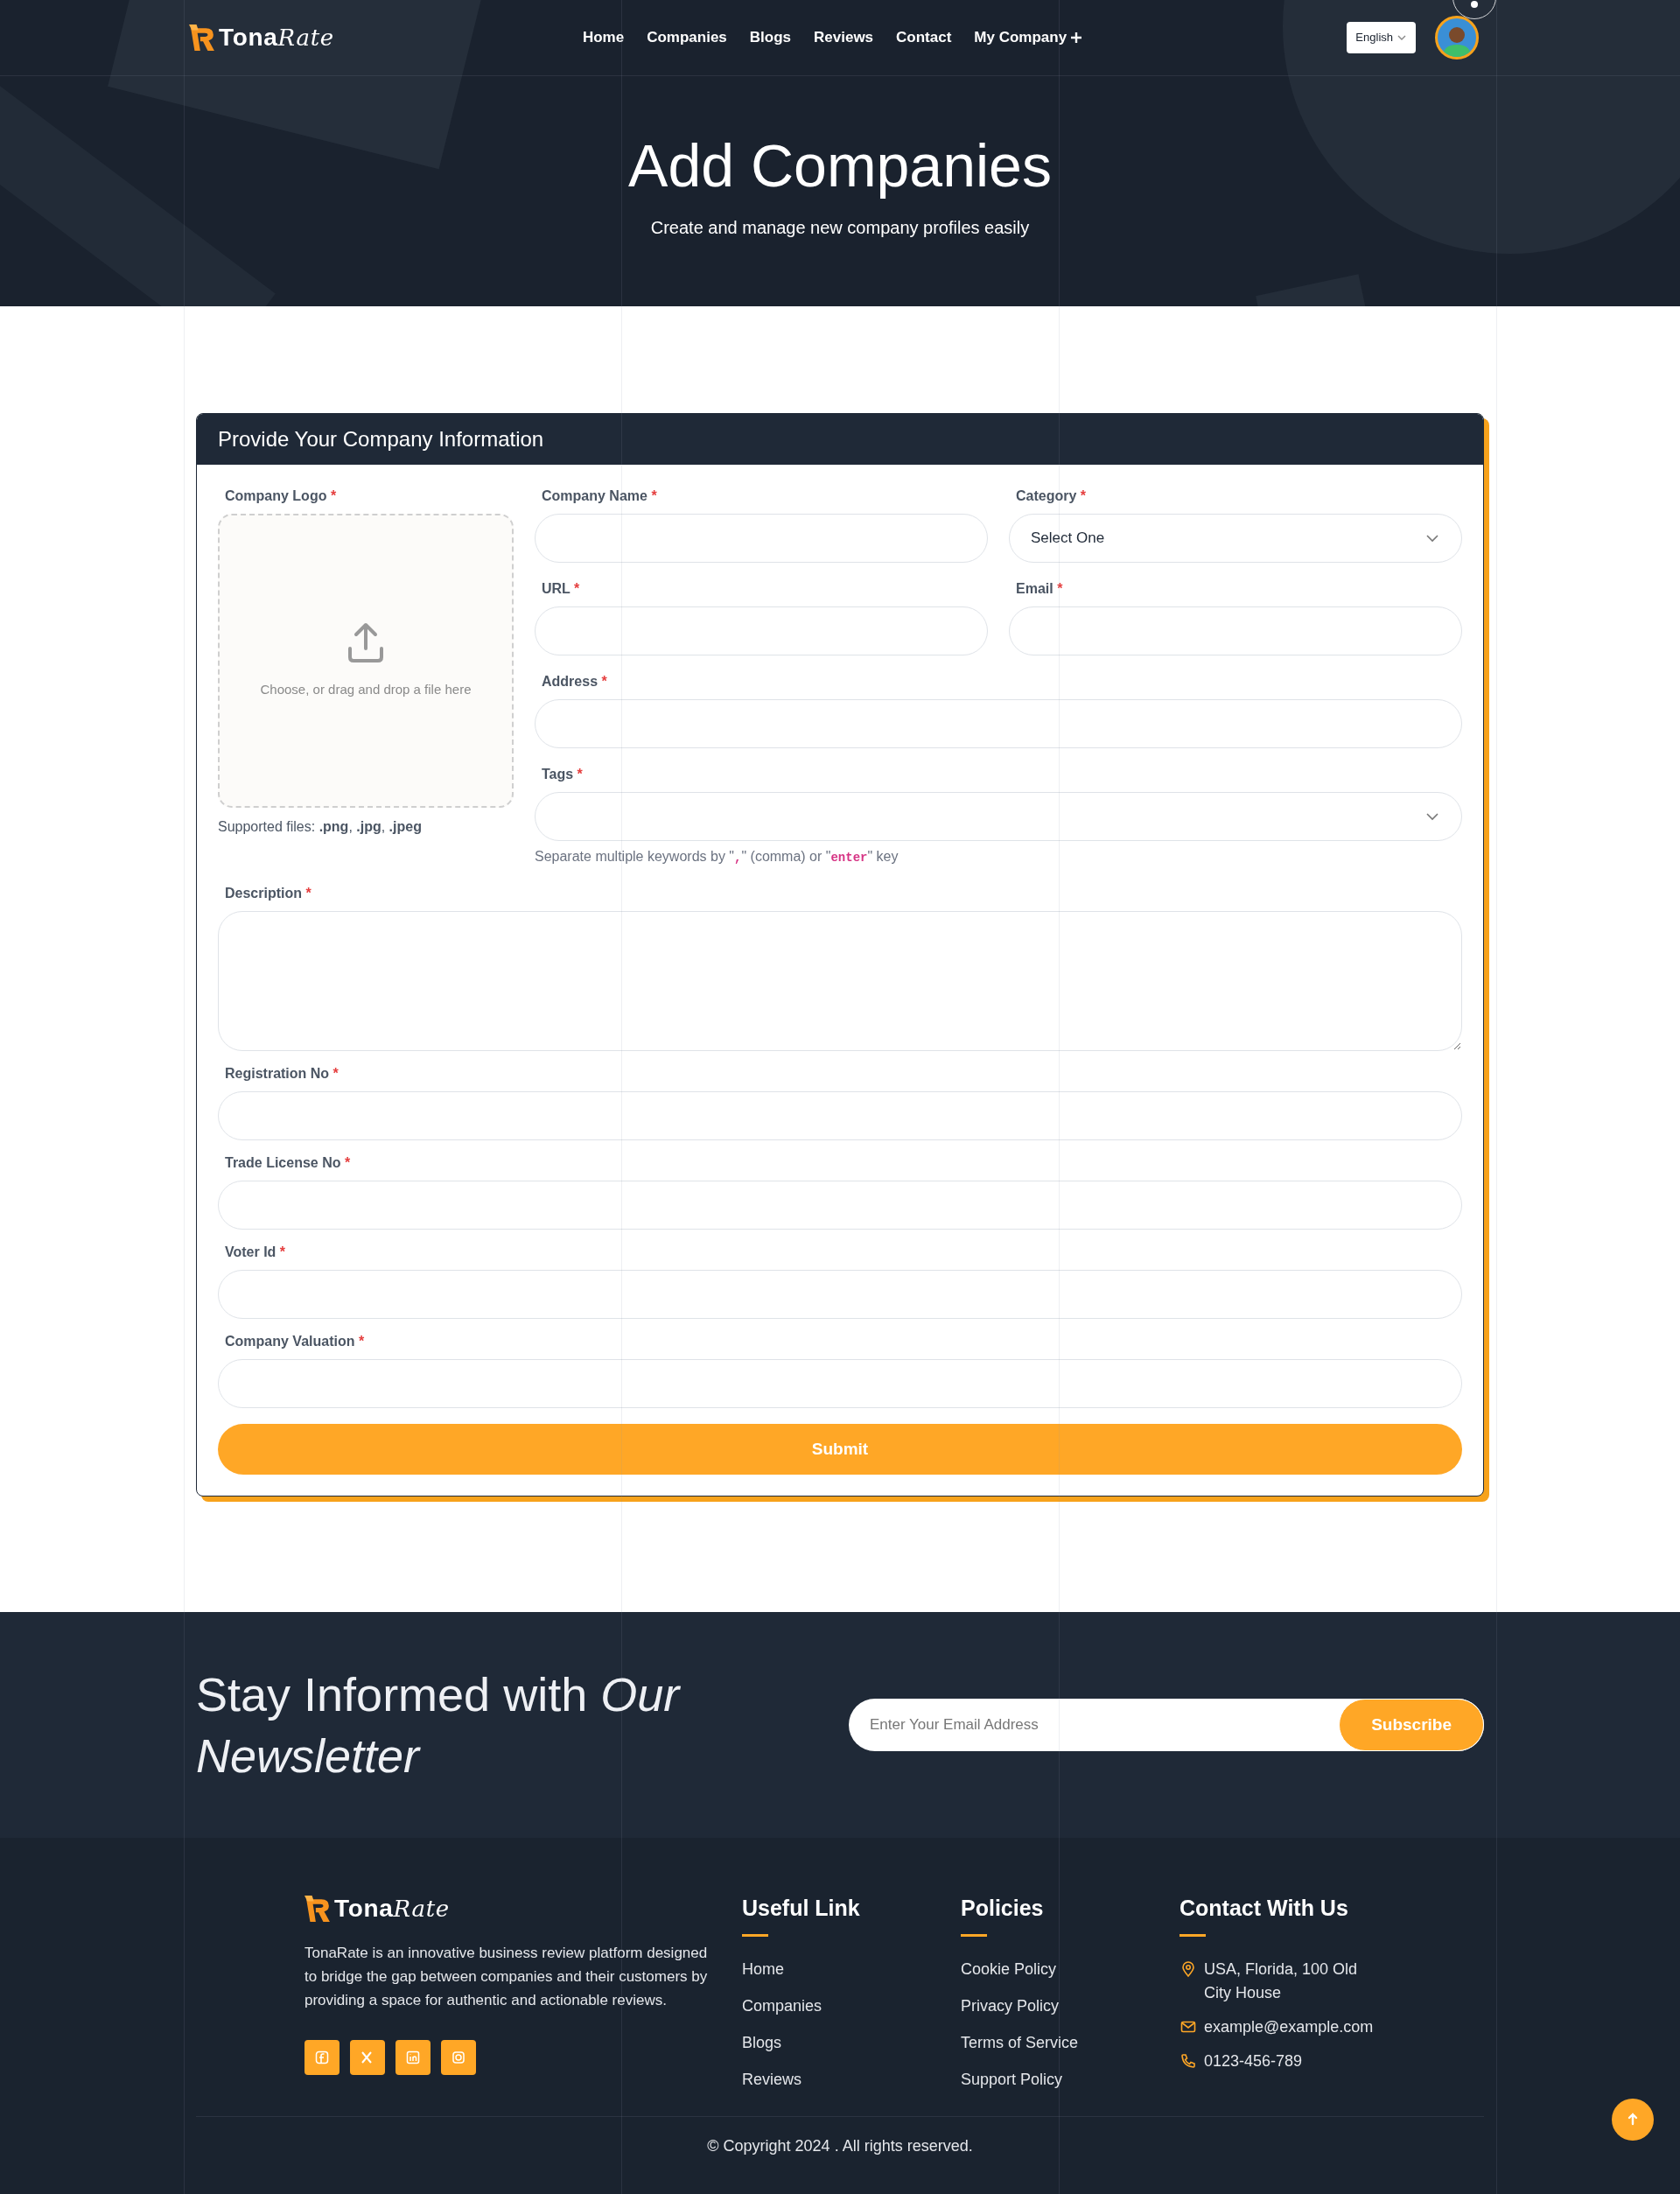 This screenshot has height=2194, width=1680. I want to click on nav-link: Reviews, so click(844, 37).